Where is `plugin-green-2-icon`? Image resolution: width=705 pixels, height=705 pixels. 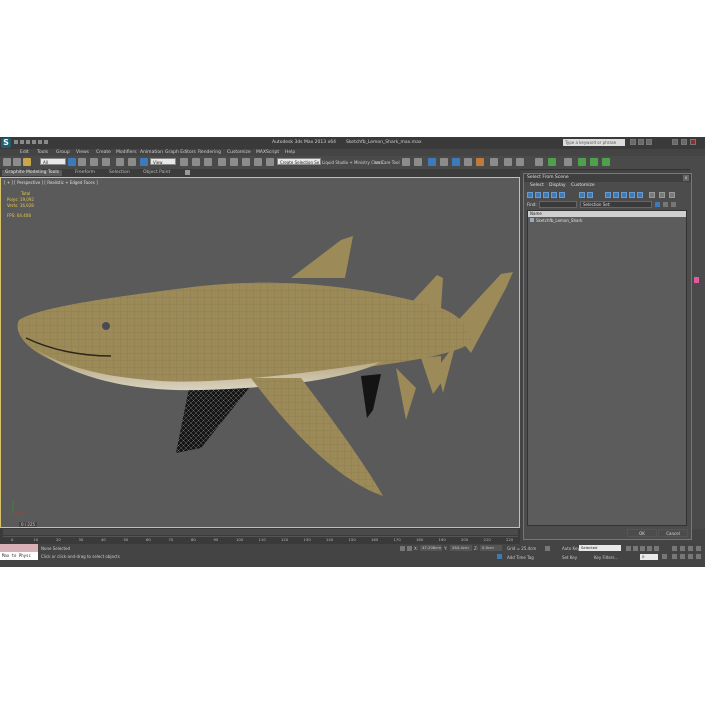 plugin-green-2-icon is located at coordinates (594, 162).